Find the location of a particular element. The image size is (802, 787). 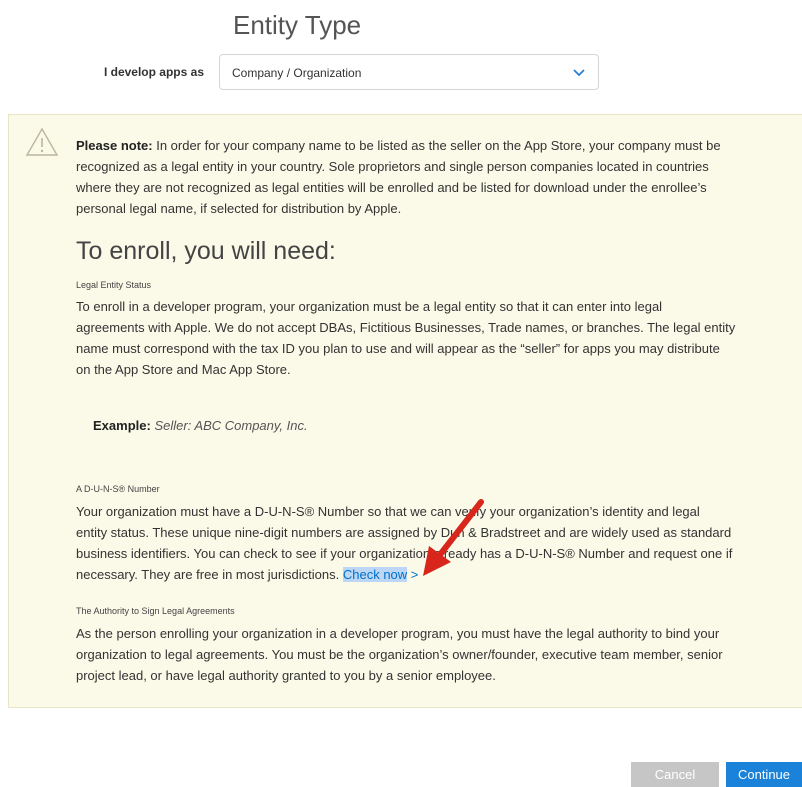

entity-type-value: Company / Organization is located at coordinates (297, 73).